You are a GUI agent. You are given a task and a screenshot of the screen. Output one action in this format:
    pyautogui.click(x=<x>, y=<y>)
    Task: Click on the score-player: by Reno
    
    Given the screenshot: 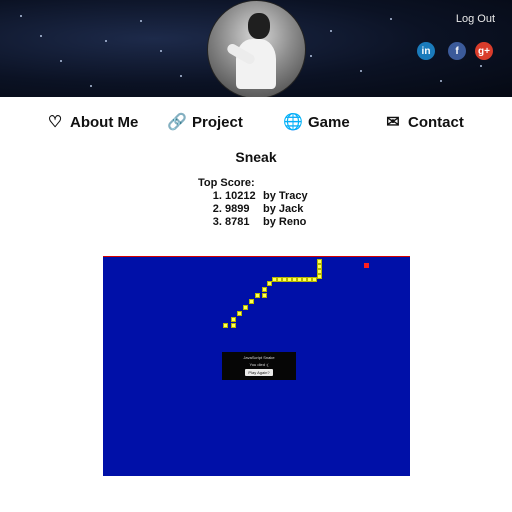 What is the action you would take?
    pyautogui.click(x=285, y=222)
    